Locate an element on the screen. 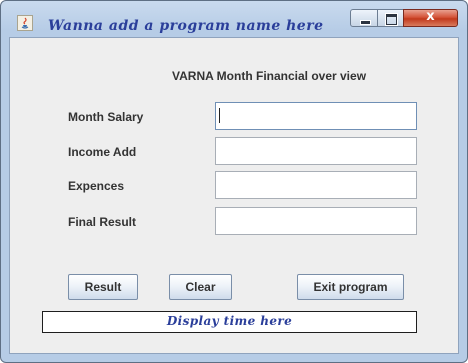  window-title: Wanna add a program name here is located at coordinates (186, 26).